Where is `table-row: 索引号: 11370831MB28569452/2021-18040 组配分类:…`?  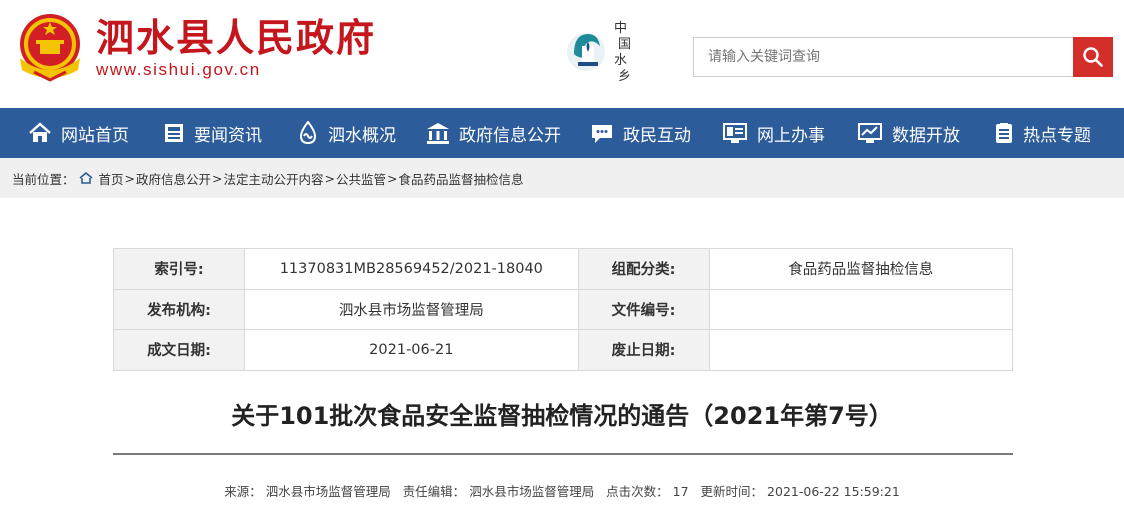 table-row: 索引号: 11370831MB28569452/2021-18040 组配分类:… is located at coordinates (563, 269).